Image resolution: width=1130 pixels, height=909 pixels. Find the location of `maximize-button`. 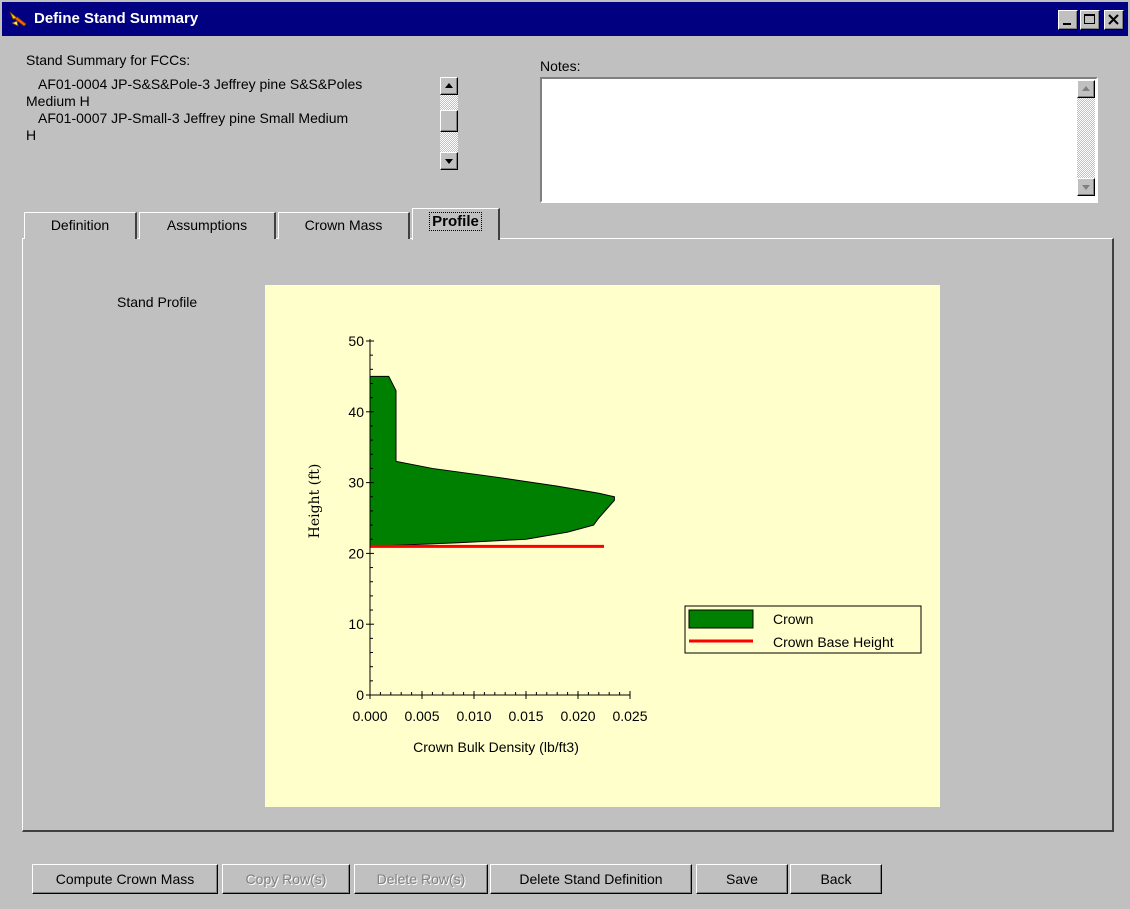

maximize-button is located at coordinates (1090, 20).